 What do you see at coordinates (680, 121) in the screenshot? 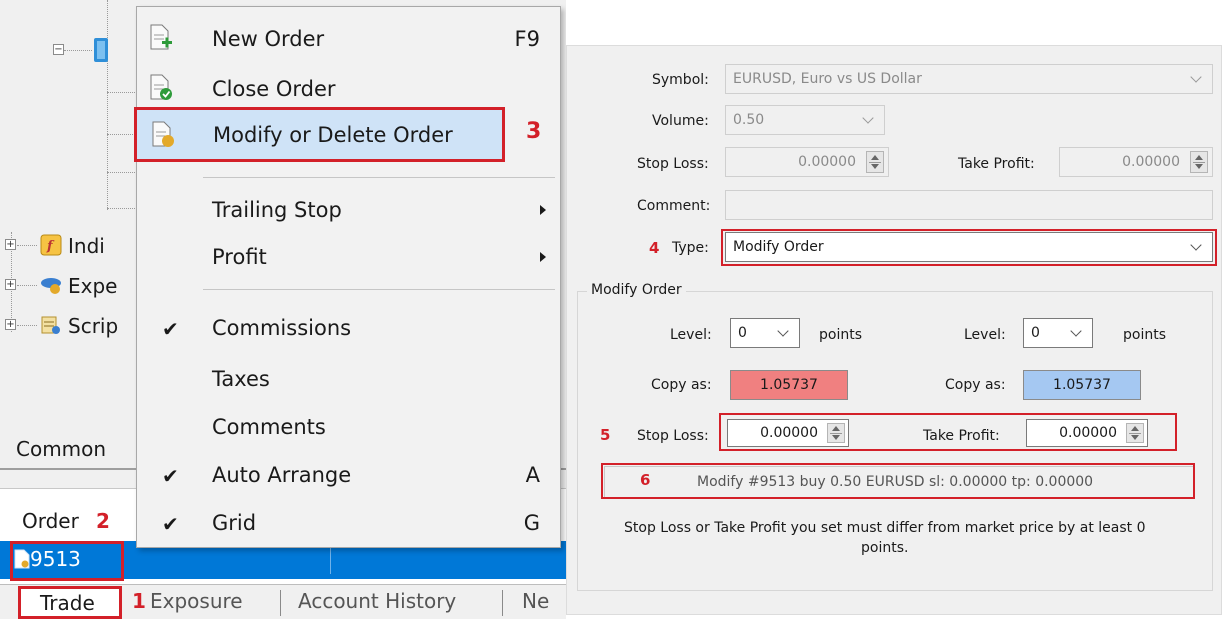
I see `volume-label: Volume:` at bounding box center [680, 121].